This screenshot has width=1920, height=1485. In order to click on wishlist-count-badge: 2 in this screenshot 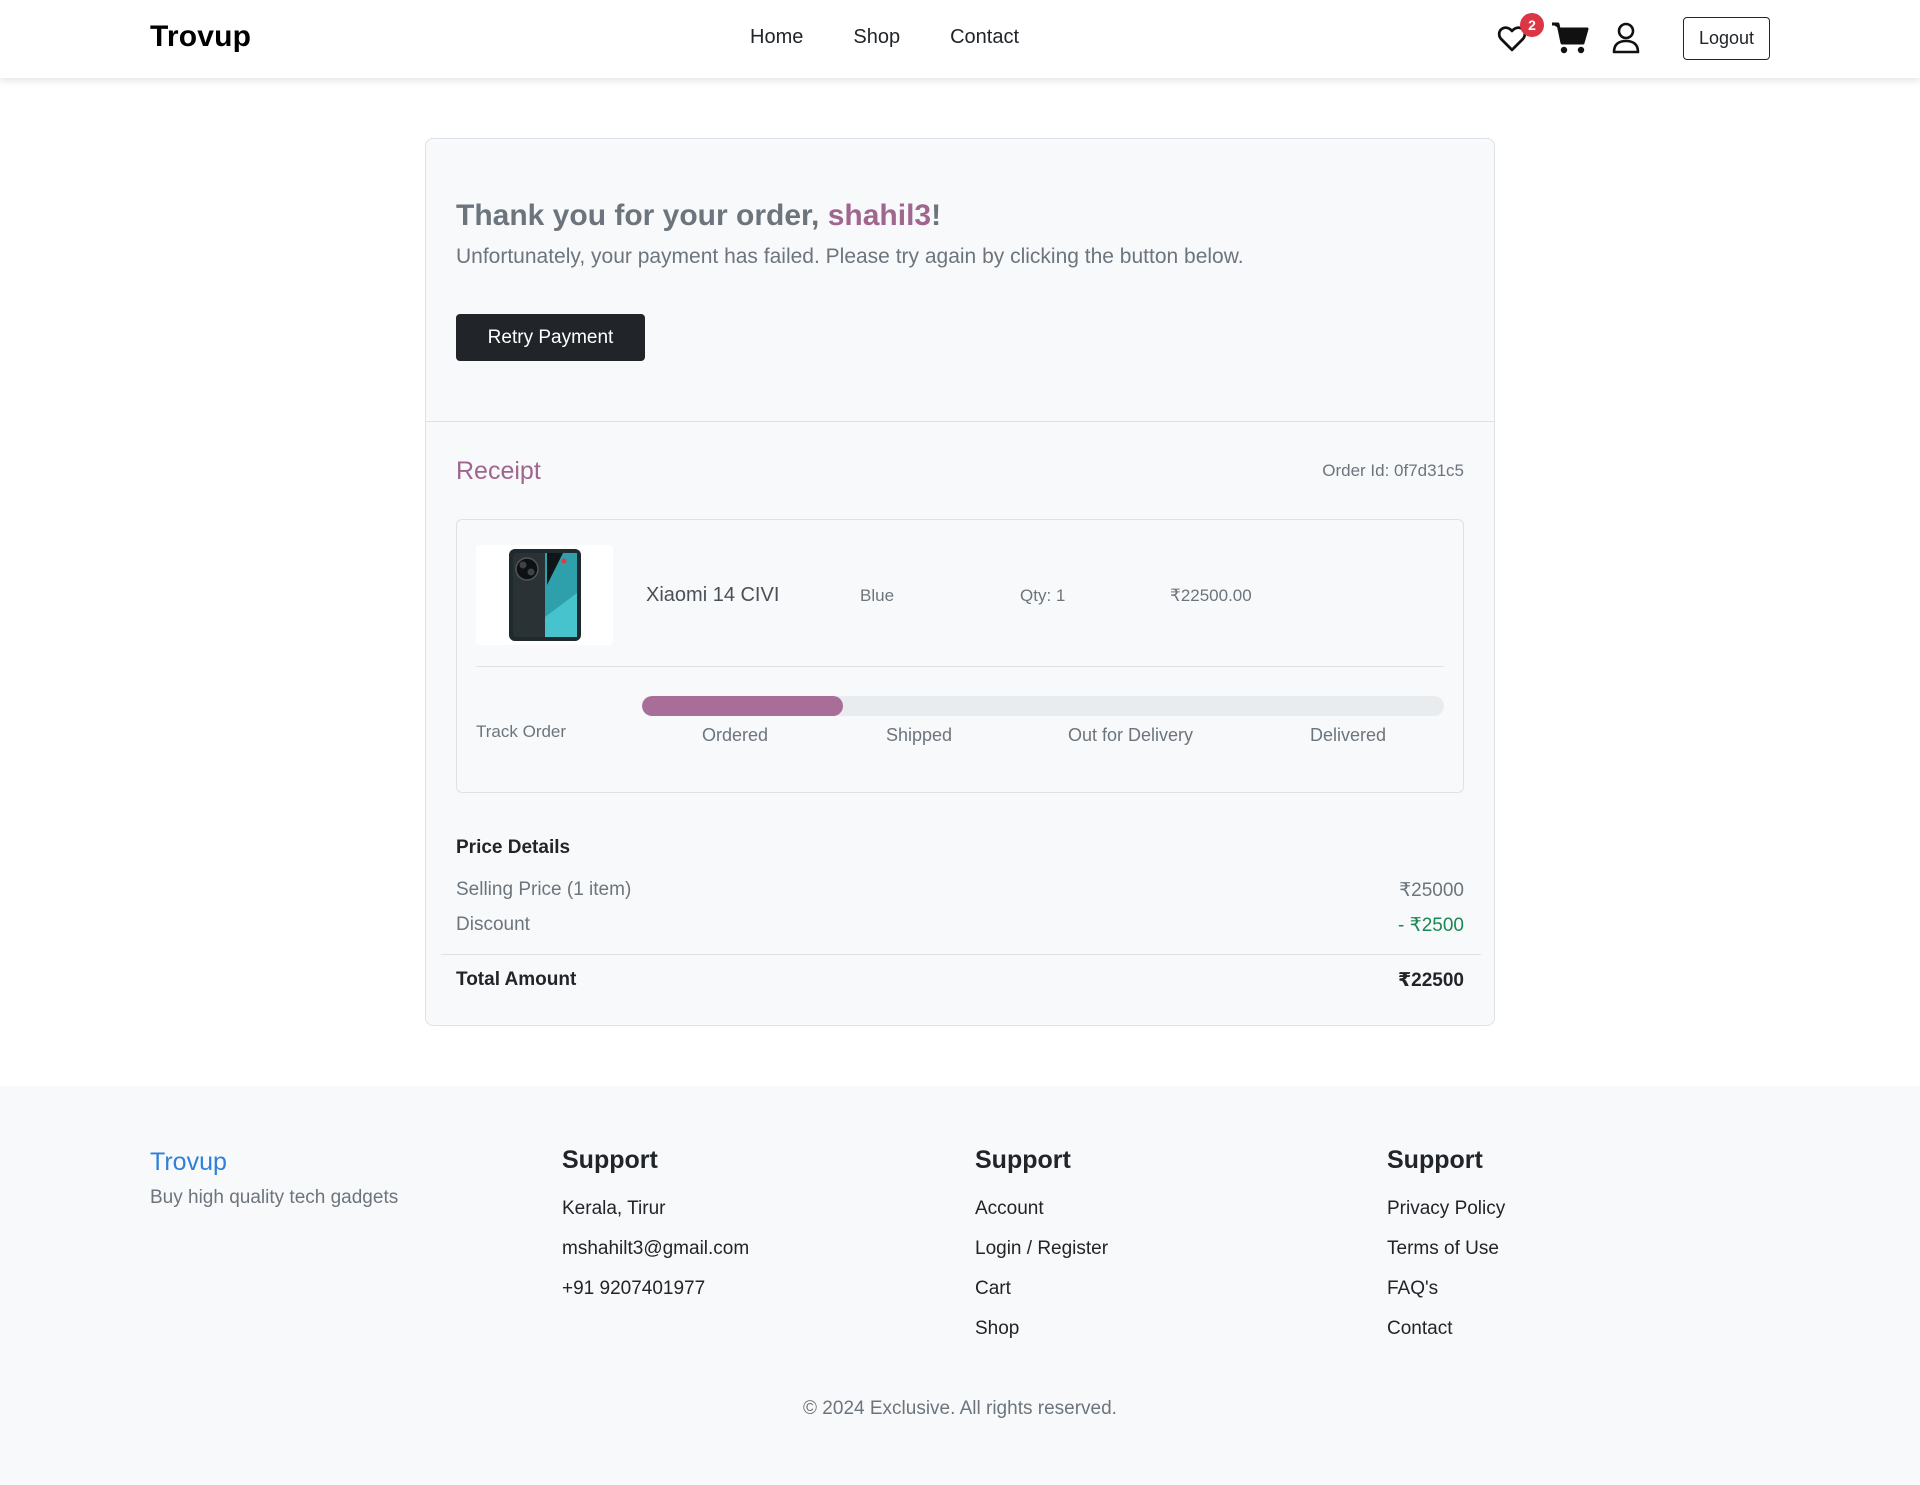, I will do `click(1532, 25)`.